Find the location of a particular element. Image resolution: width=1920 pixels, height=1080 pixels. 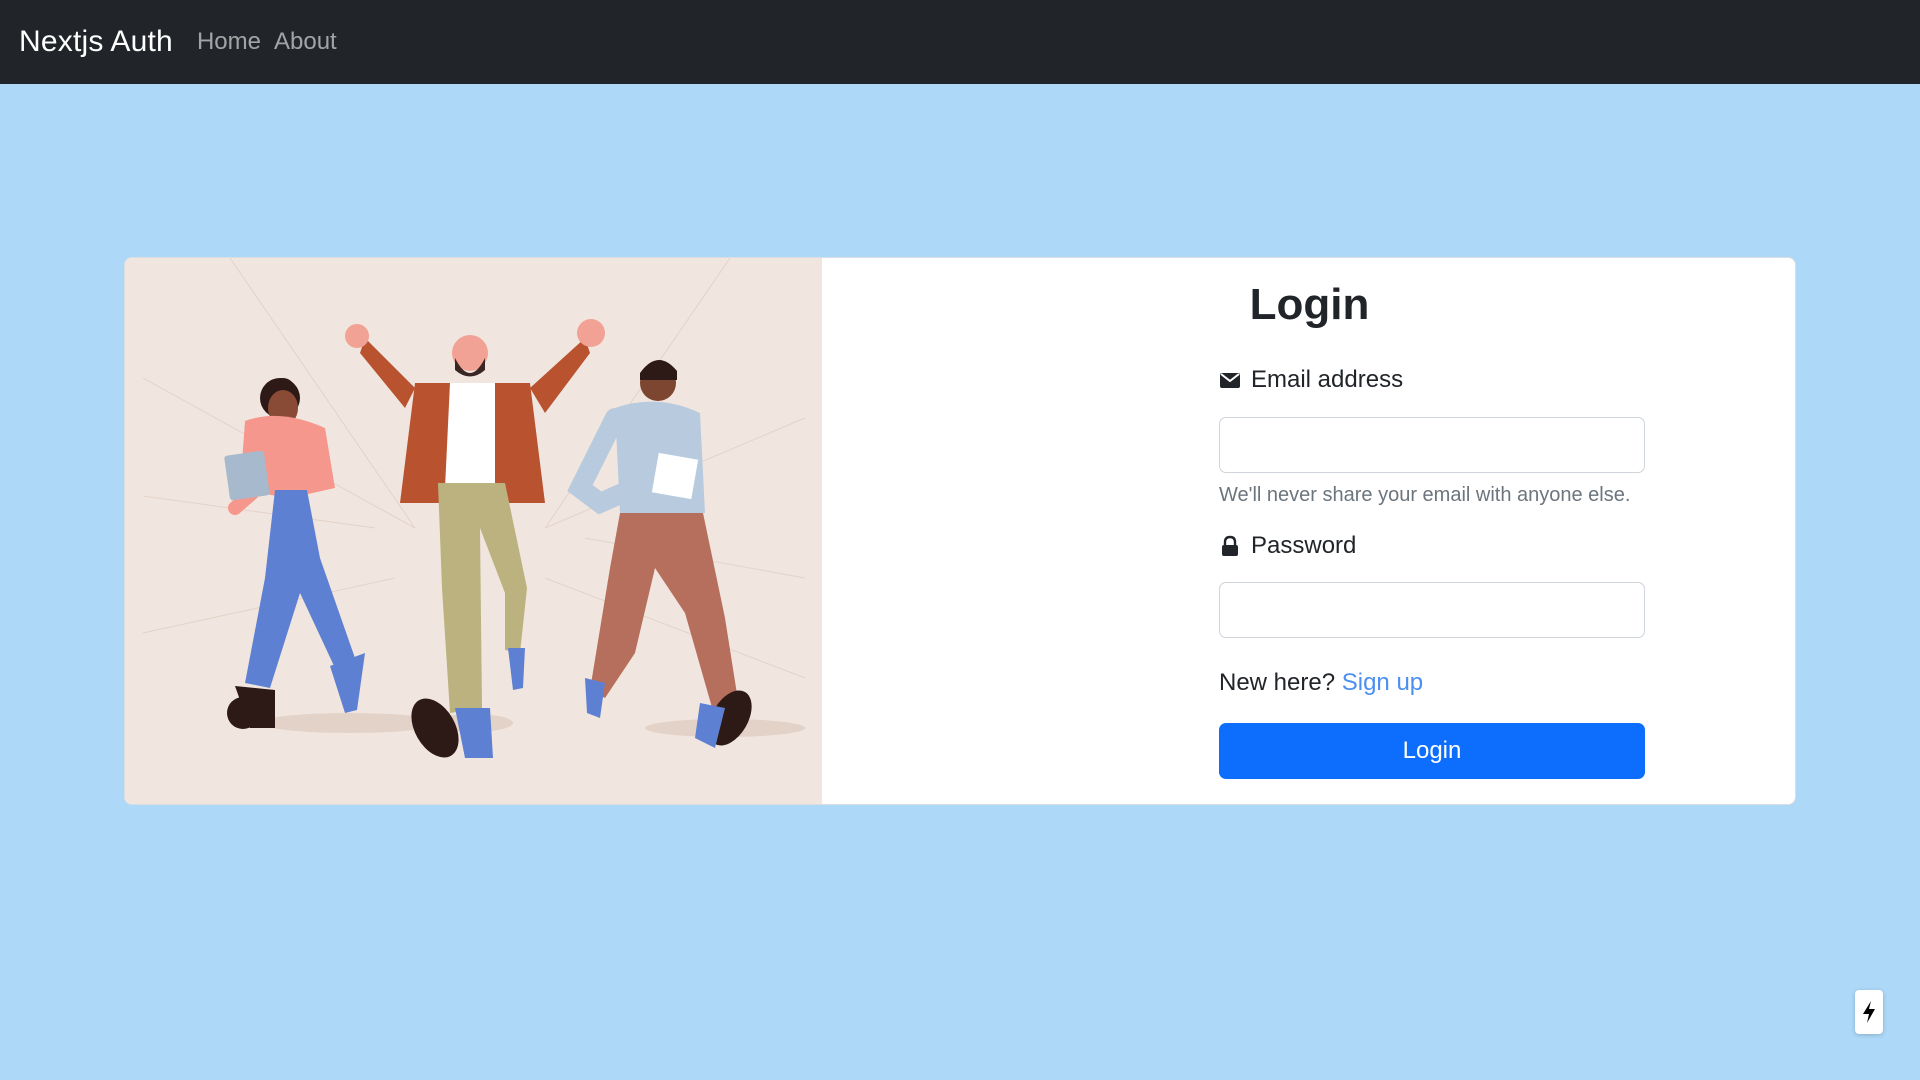

lightning-bolt-icon is located at coordinates (1869, 1012).